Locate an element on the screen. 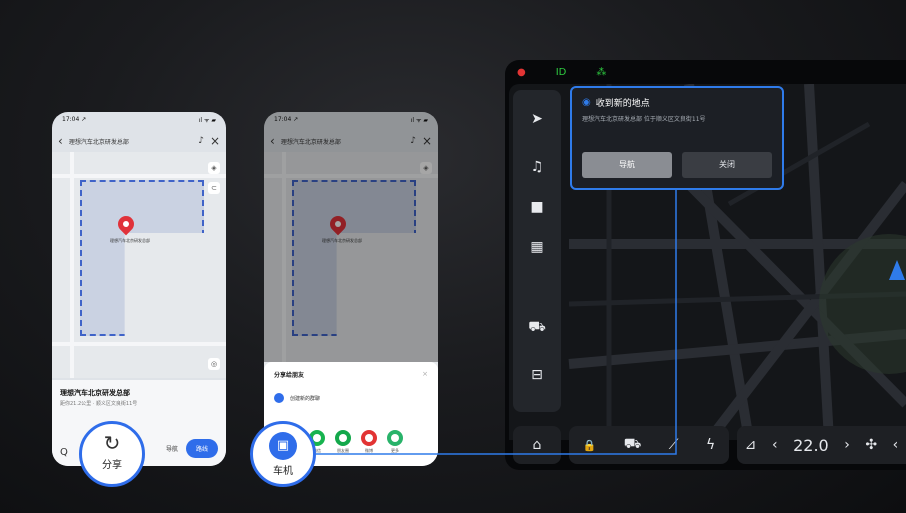 This screenshot has width=906, height=513. share-app-more: 更多 is located at coordinates (395, 442).